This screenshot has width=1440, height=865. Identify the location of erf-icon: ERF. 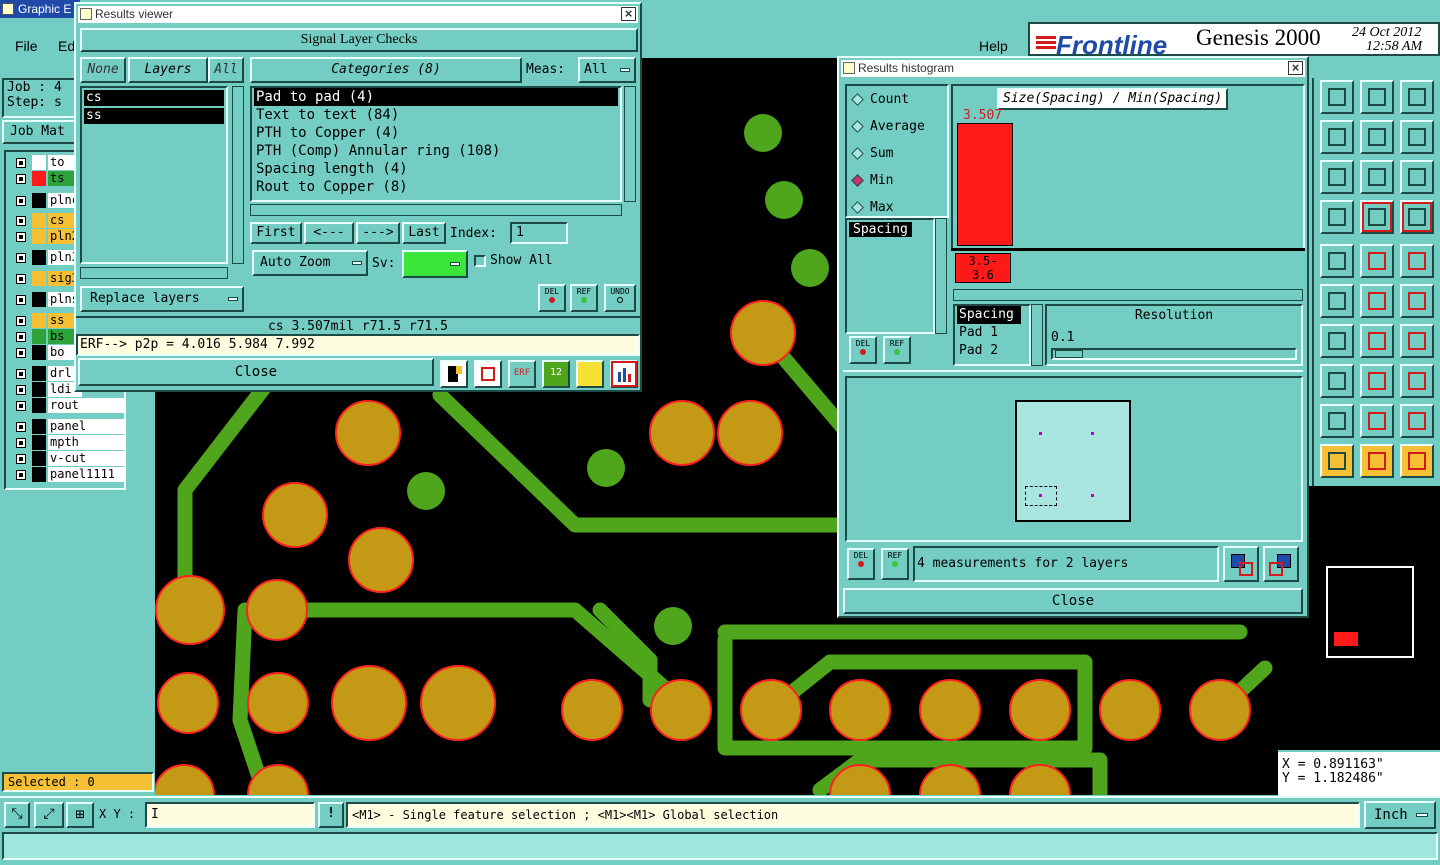
(522, 374).